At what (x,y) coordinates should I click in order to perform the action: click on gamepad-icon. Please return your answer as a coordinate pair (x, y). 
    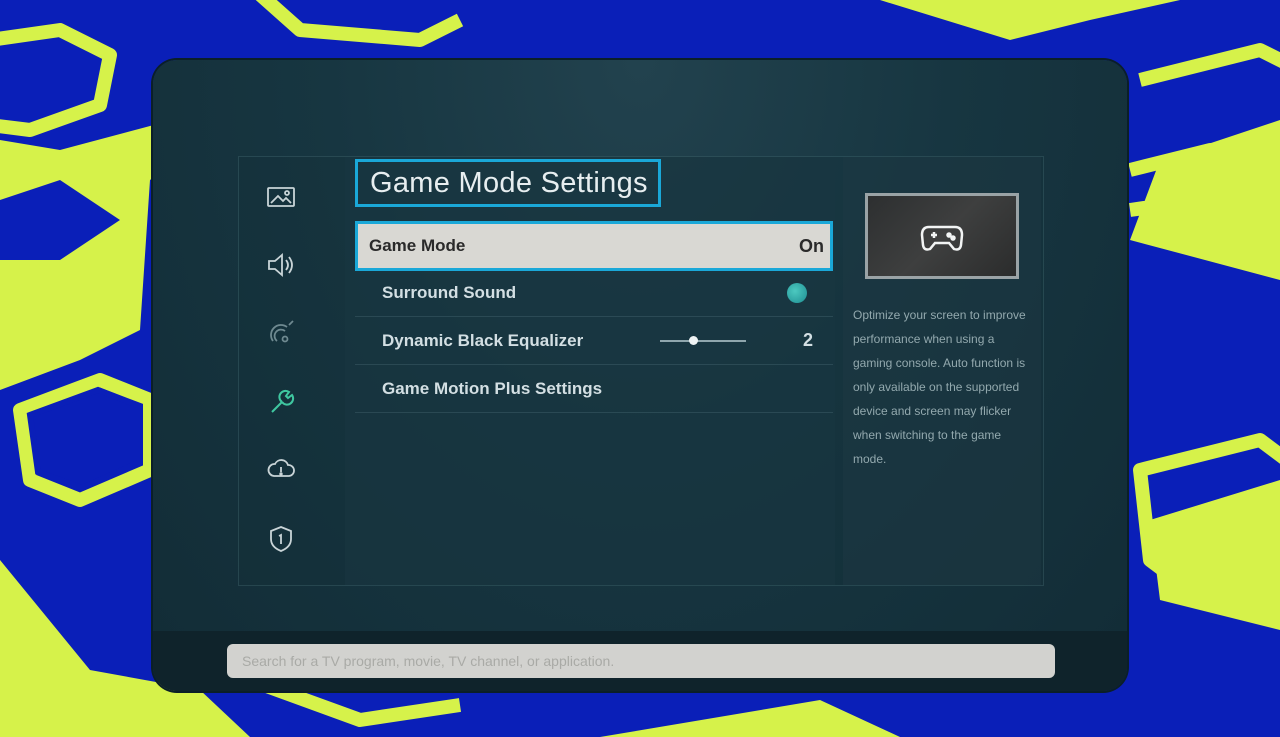
    Looking at the image, I should click on (942, 238).